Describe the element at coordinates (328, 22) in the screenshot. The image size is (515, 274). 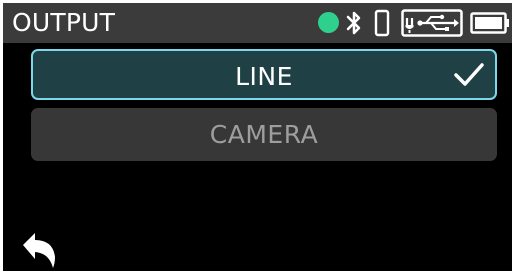
I see `status-indicator-dot` at that location.